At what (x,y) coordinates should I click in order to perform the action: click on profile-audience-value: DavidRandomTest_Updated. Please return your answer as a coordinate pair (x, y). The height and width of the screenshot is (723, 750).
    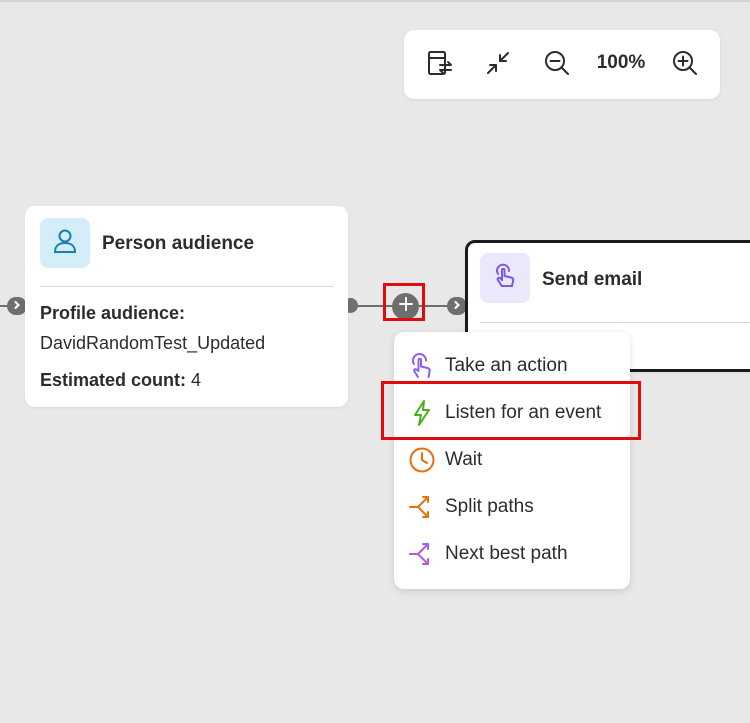
    Looking at the image, I should click on (153, 343).